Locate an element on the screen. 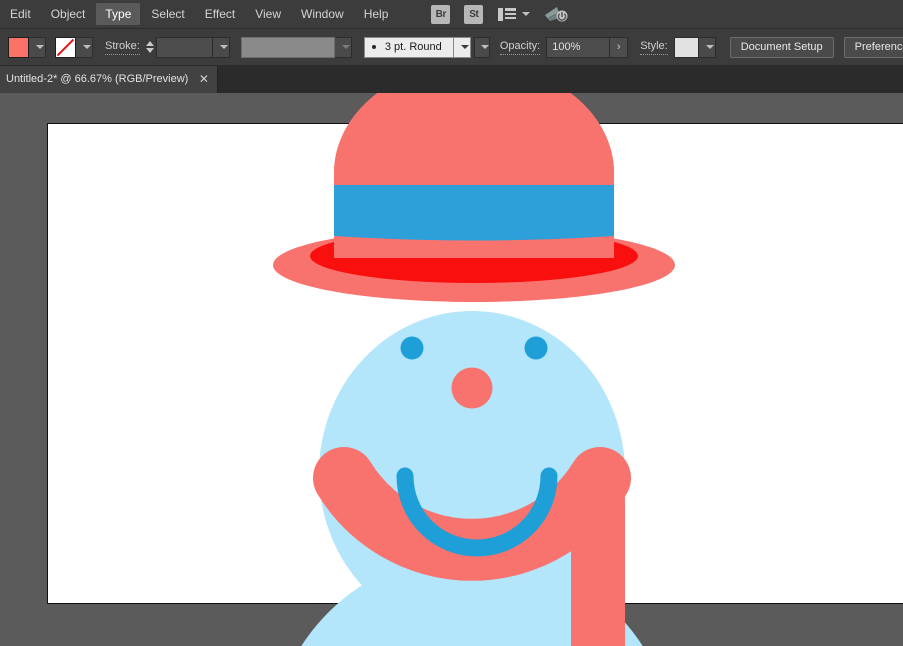 The width and height of the screenshot is (903, 646). stroke-options-button is located at coordinates (481, 47).